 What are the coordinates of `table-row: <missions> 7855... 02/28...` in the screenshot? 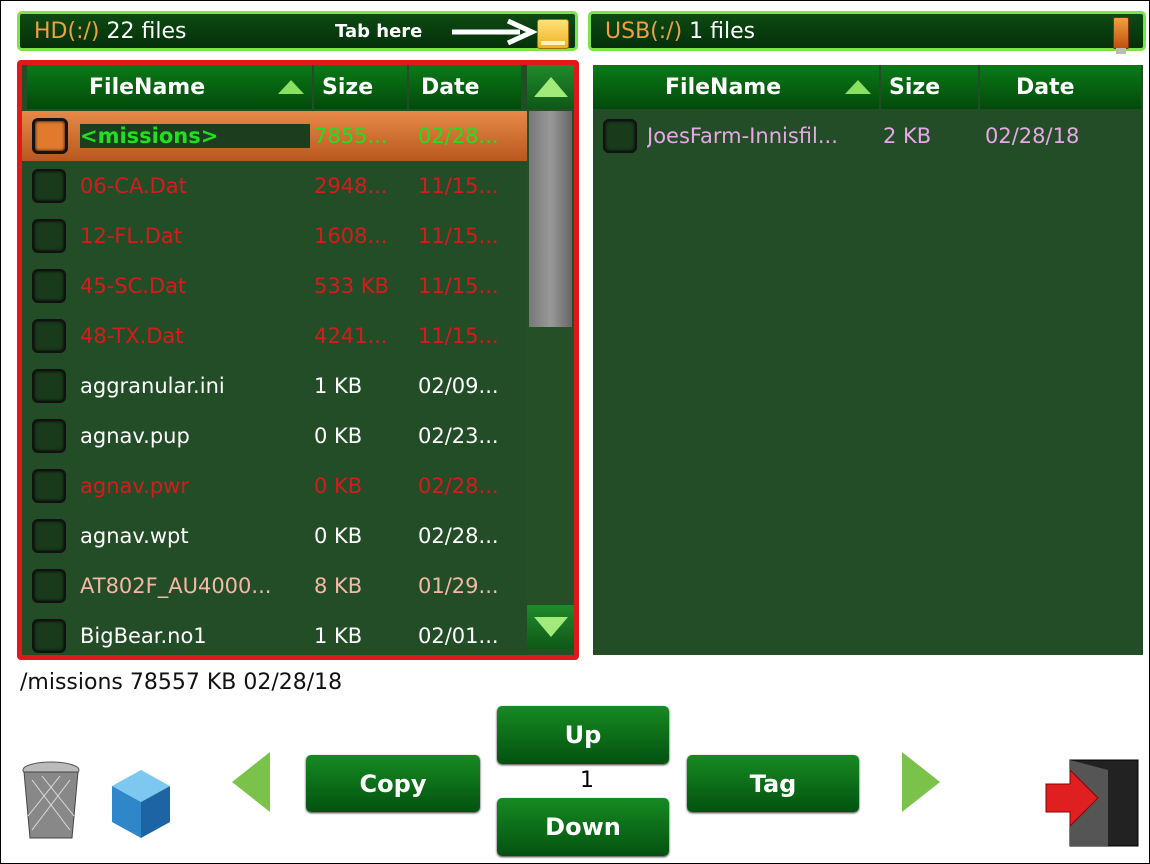 It's located at (274, 136).